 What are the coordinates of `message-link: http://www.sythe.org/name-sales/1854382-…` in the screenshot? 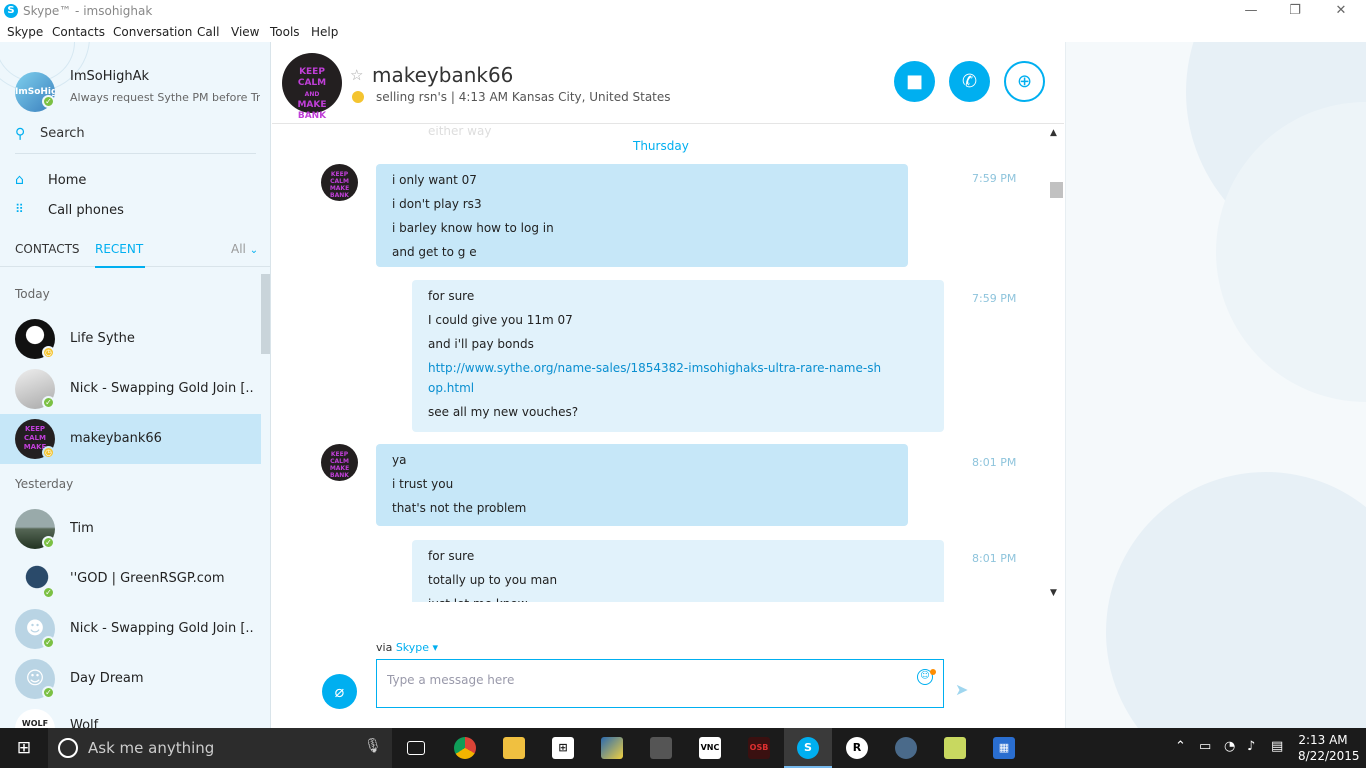 It's located at (658, 378).